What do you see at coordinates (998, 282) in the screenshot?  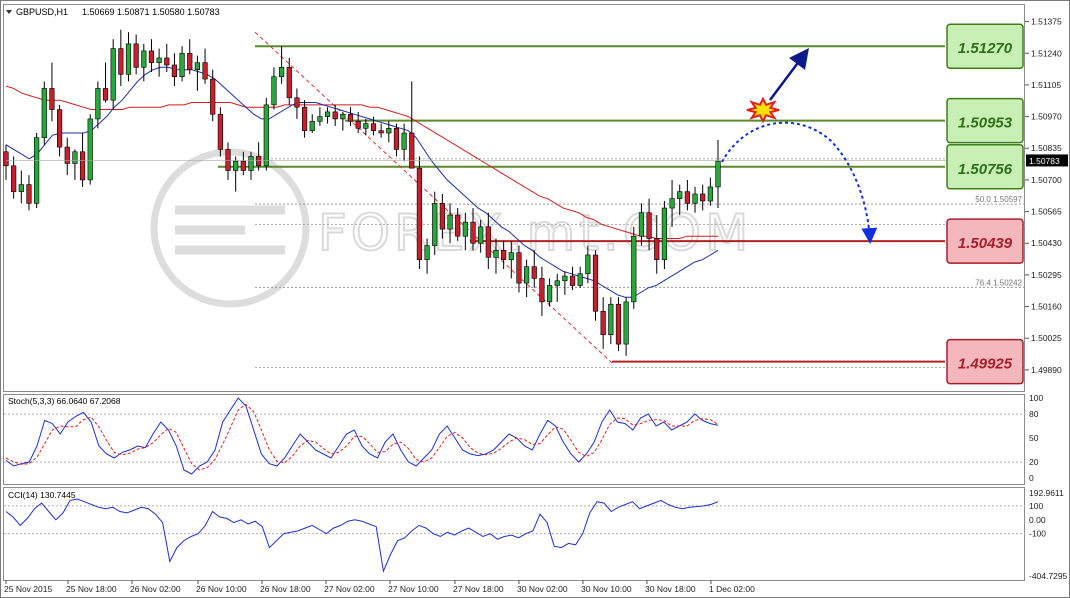 I see `fib-label: 76.4 1.50242` at bounding box center [998, 282].